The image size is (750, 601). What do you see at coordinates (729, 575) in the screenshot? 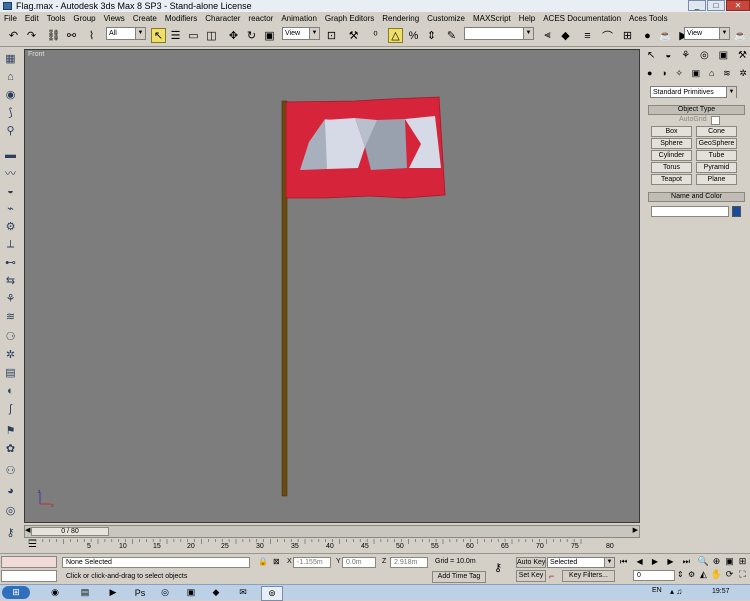
I see `arc-rotate-icon: ⟳` at bounding box center [729, 575].